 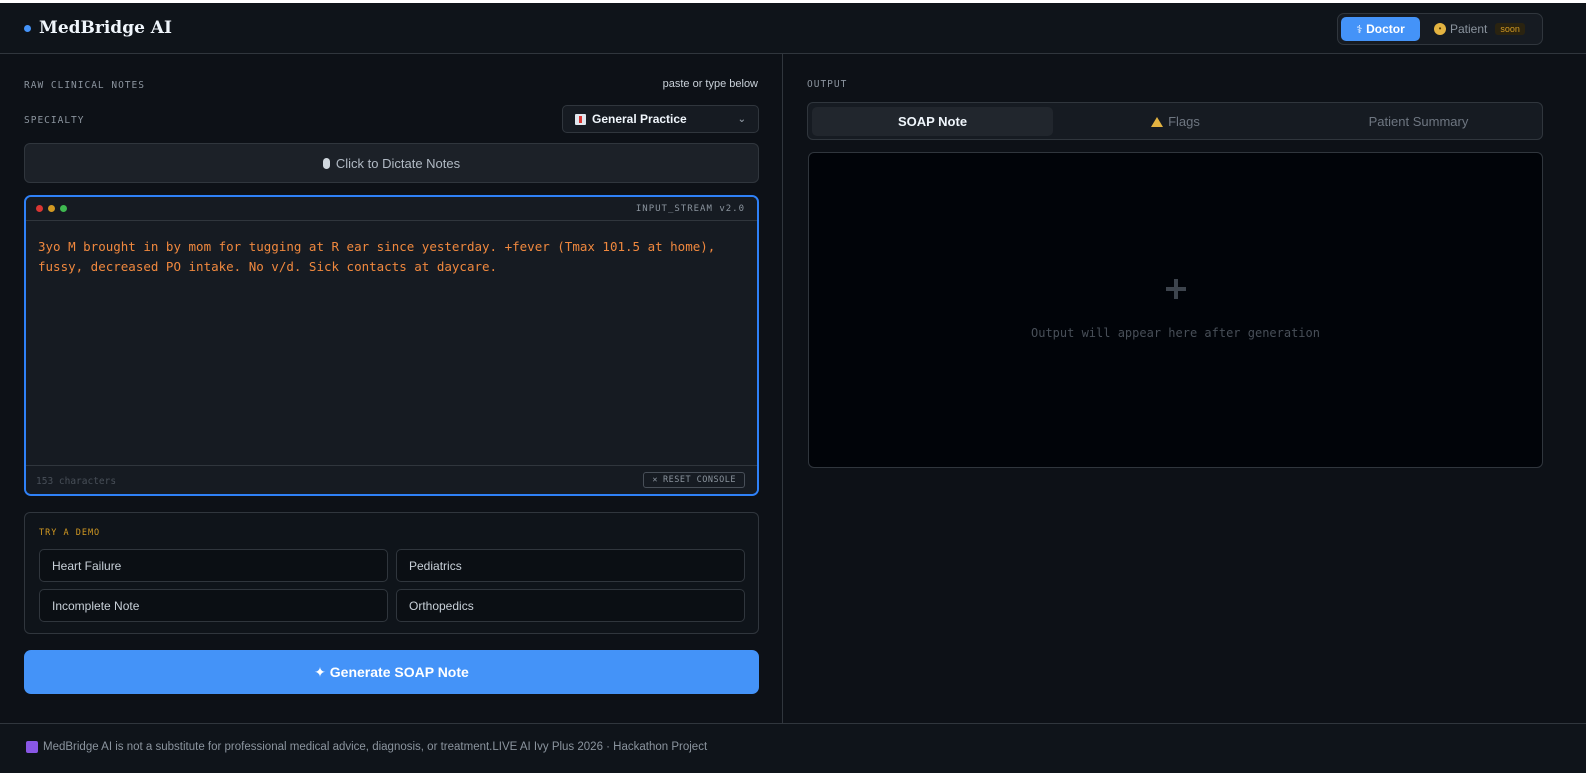 I want to click on specialty-value: General Practice, so click(x=639, y=119).